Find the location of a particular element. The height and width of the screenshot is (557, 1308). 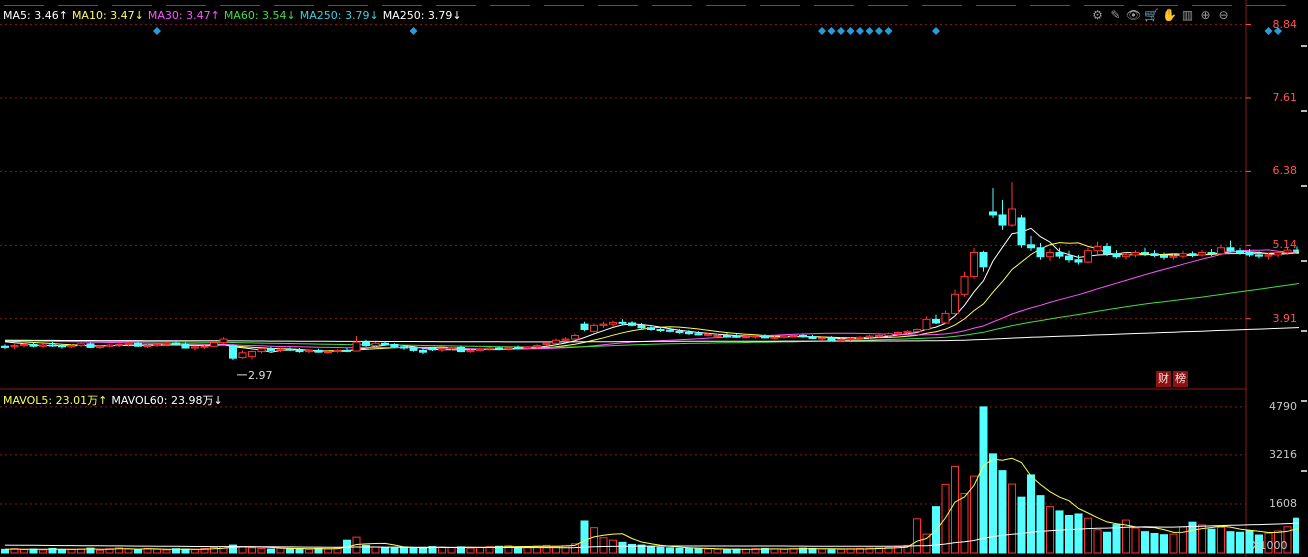

price-tick-label: 6.38 is located at coordinates (1285, 171).